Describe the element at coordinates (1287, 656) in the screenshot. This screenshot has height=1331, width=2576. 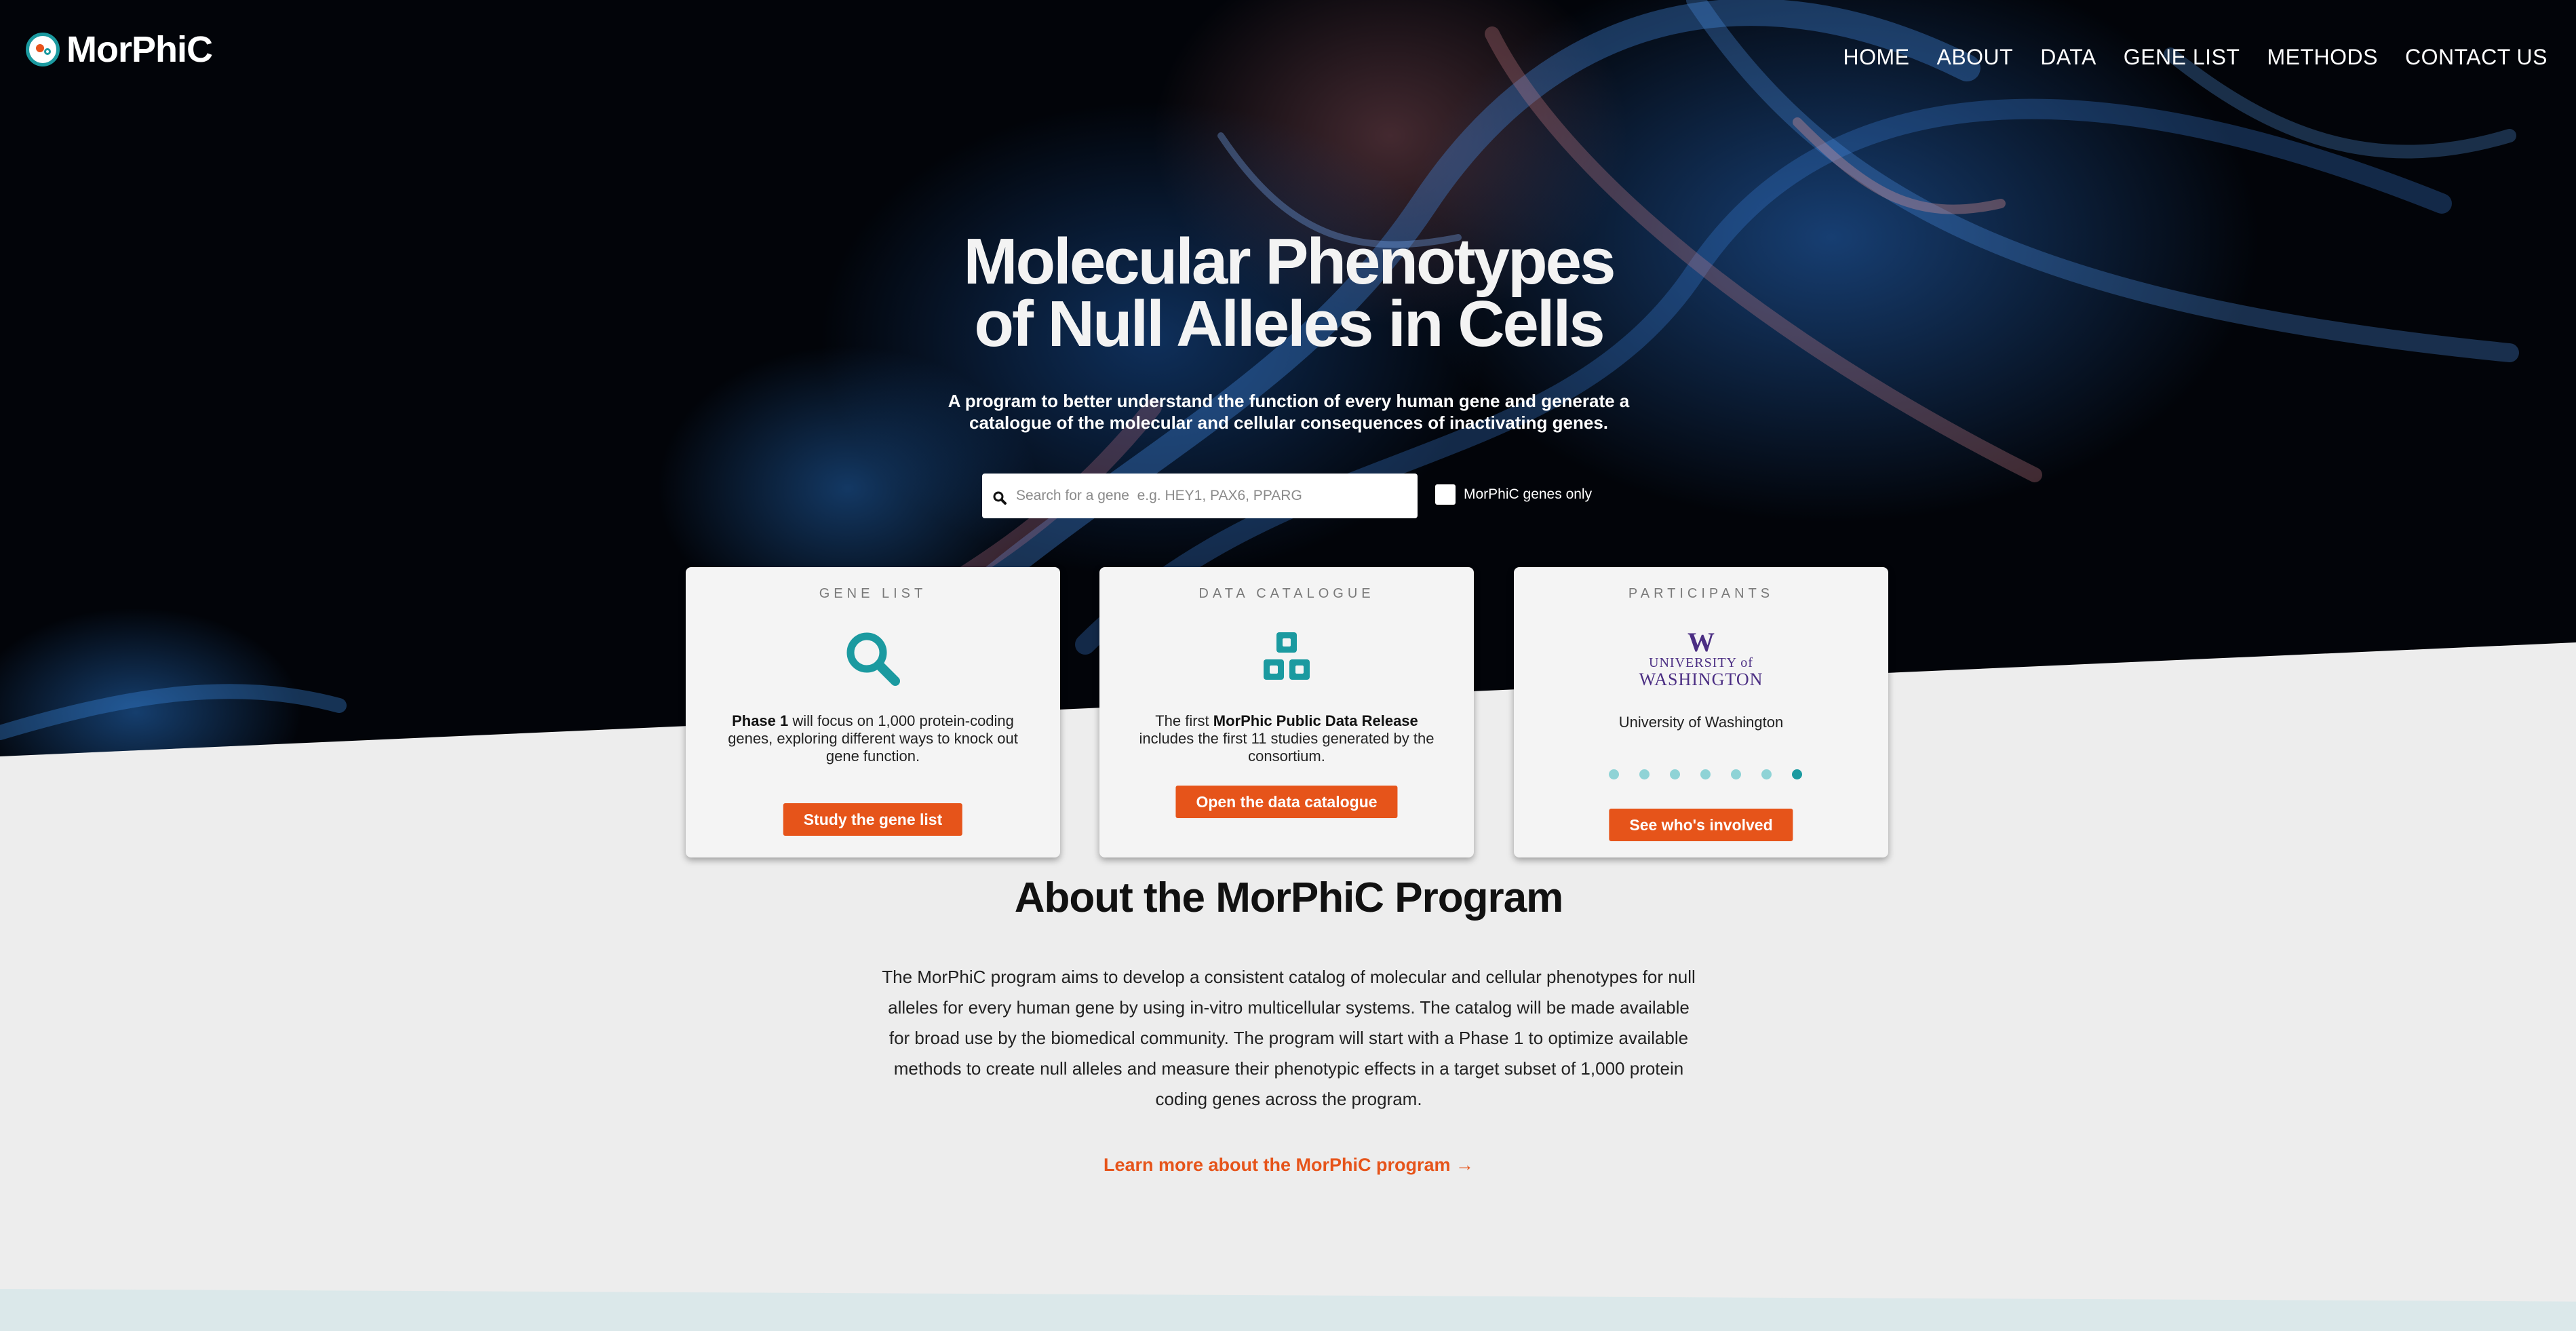
I see `stacked-boxes-icon` at that location.